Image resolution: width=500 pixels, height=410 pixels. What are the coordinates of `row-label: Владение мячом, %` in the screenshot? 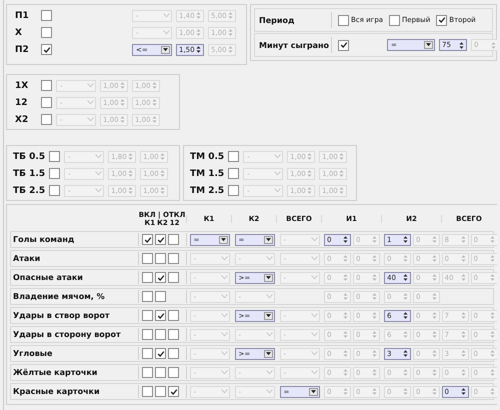 It's located at (75, 296).